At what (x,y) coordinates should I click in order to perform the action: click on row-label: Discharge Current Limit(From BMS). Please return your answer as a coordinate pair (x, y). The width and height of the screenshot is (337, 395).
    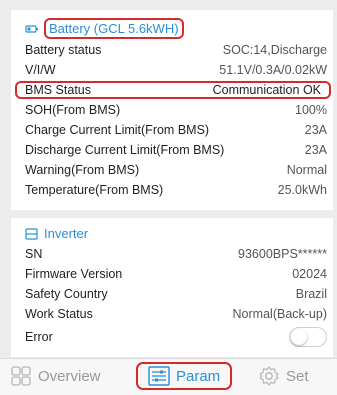
    Looking at the image, I should click on (125, 150).